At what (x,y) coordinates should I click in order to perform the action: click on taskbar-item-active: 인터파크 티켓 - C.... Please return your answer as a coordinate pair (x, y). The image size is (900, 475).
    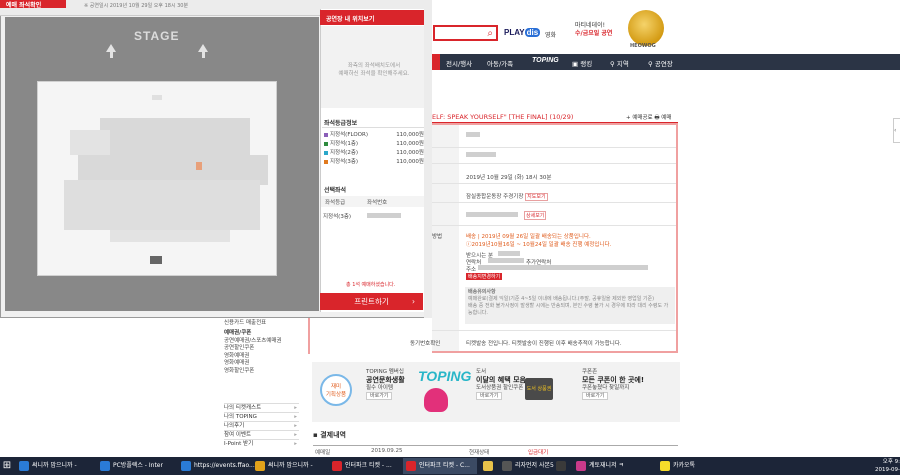
    Looking at the image, I should click on (440, 466).